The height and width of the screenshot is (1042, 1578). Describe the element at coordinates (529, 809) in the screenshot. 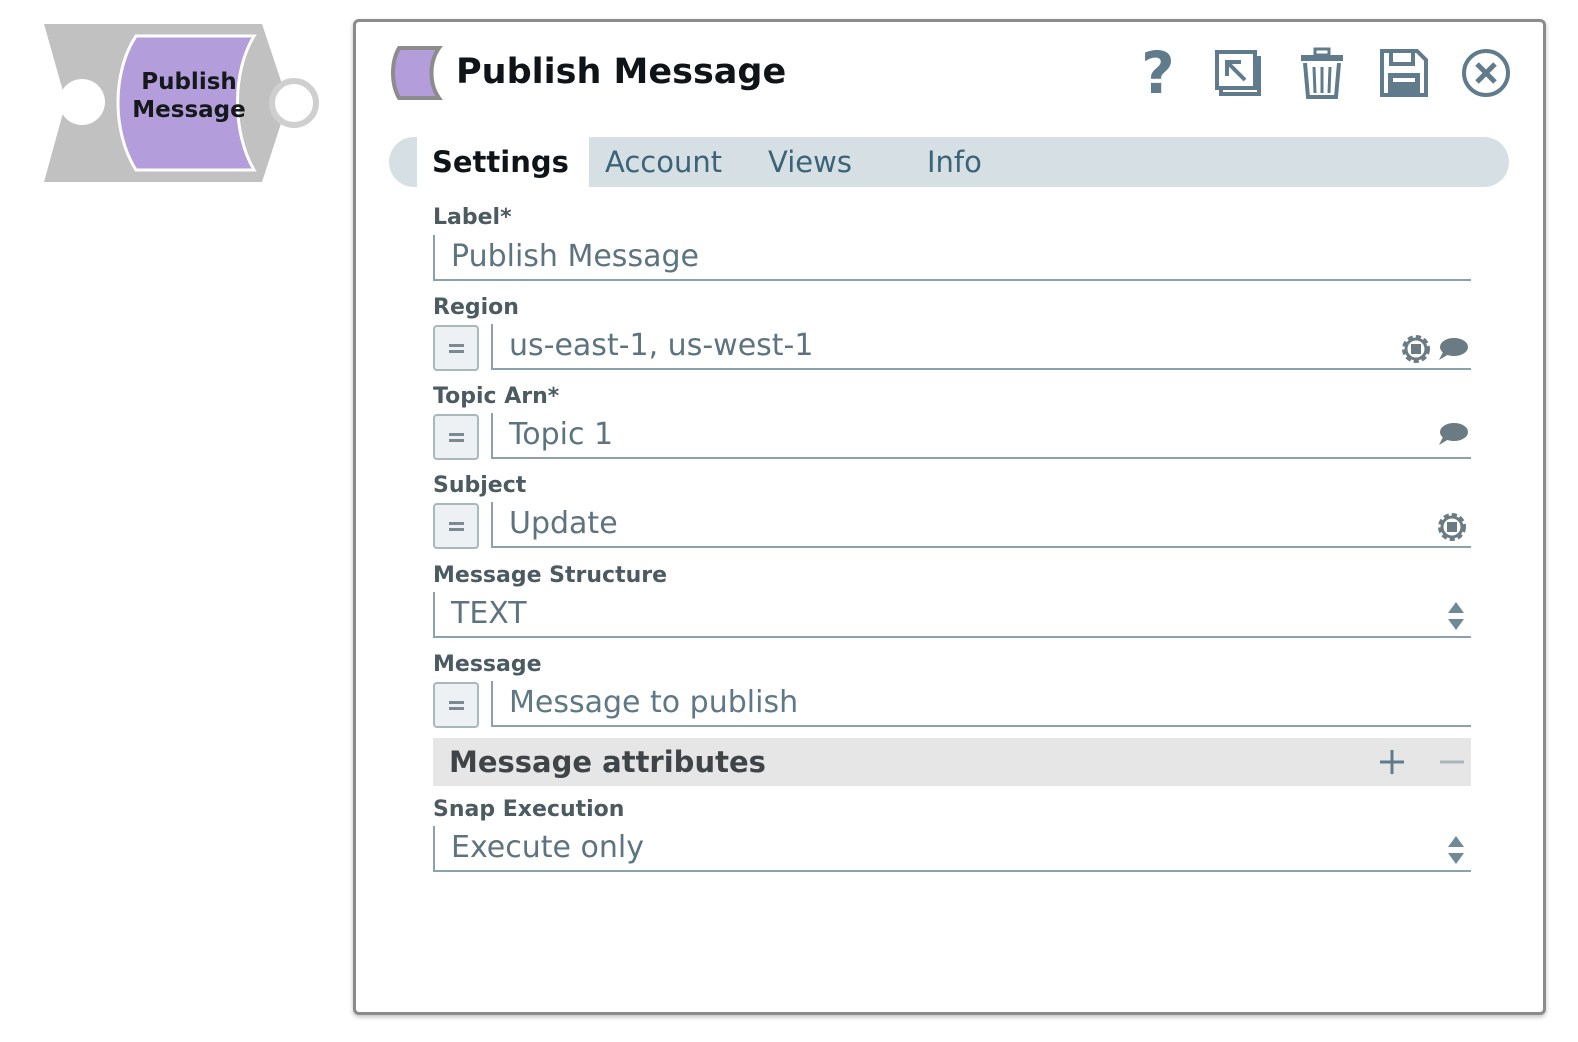

I see `snap-execution-field-label: Snap Execution` at that location.